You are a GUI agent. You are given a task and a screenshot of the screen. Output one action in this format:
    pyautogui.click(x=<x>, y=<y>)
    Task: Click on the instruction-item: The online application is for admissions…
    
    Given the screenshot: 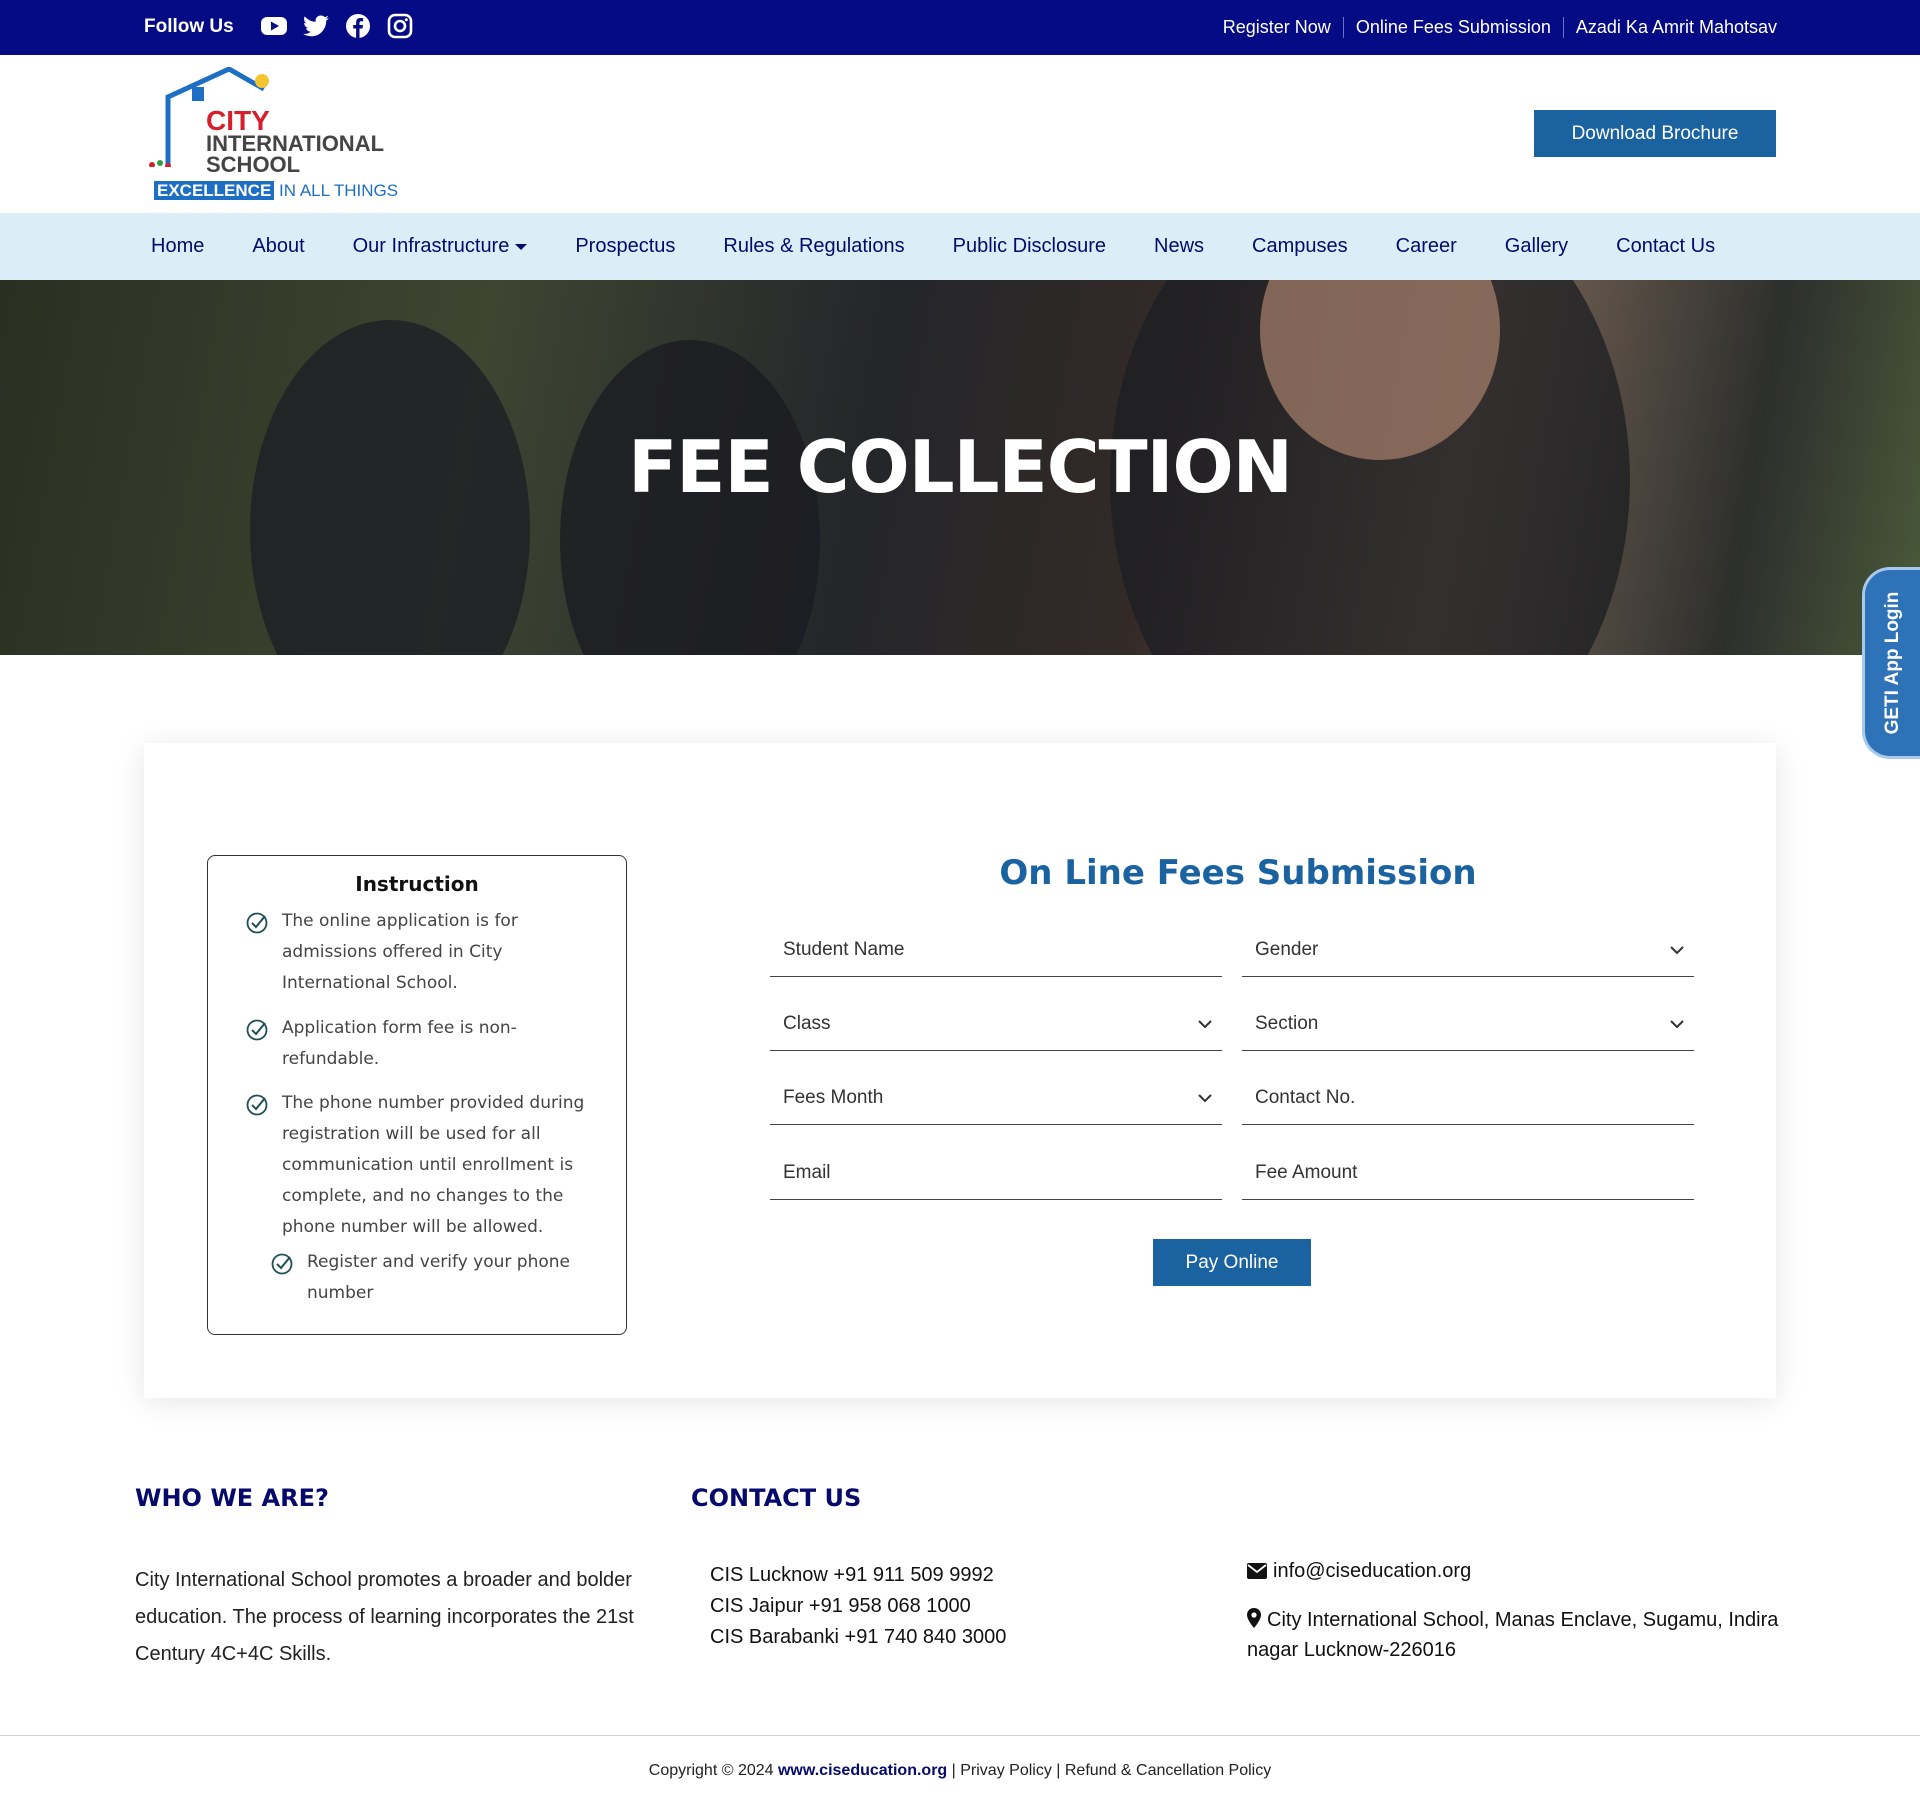 What is the action you would take?
    pyautogui.click(x=426, y=952)
    